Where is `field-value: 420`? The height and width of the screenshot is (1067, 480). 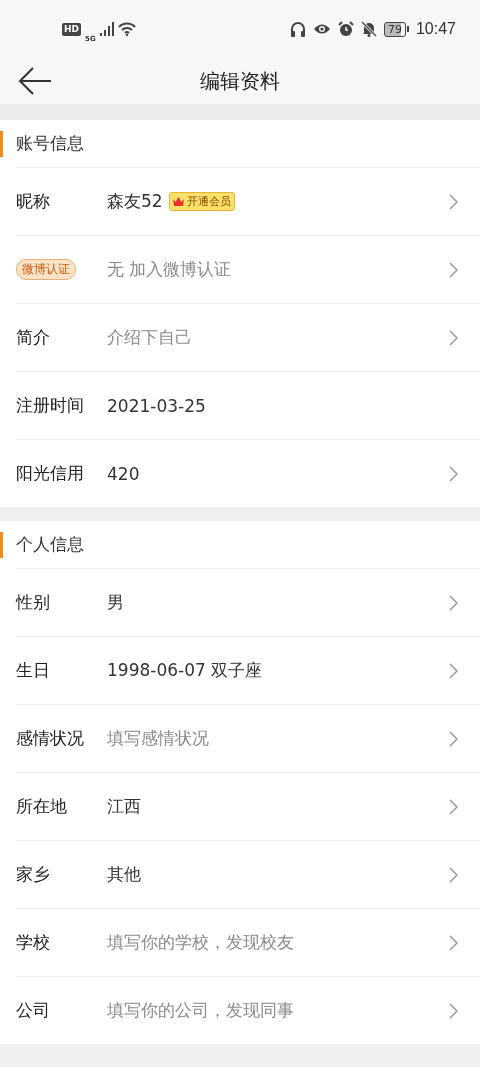
field-value: 420 is located at coordinates (123, 473).